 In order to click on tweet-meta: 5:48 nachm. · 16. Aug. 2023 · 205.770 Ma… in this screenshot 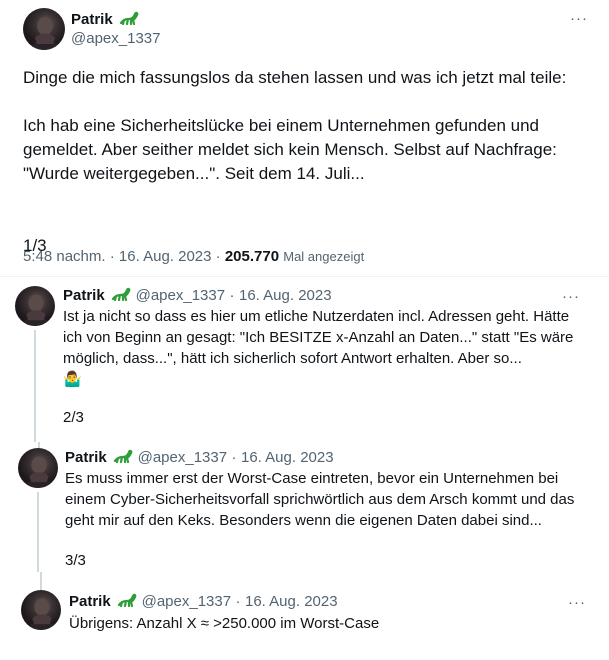, I will do `click(193, 256)`.